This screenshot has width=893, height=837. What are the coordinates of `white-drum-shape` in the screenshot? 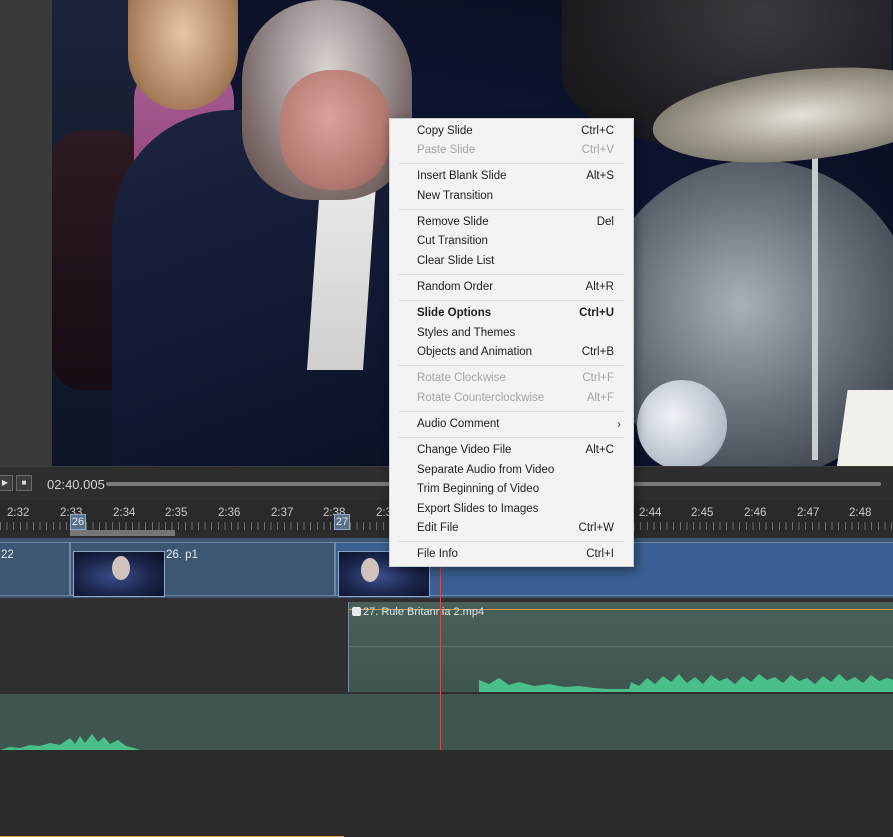 It's located at (682, 423).